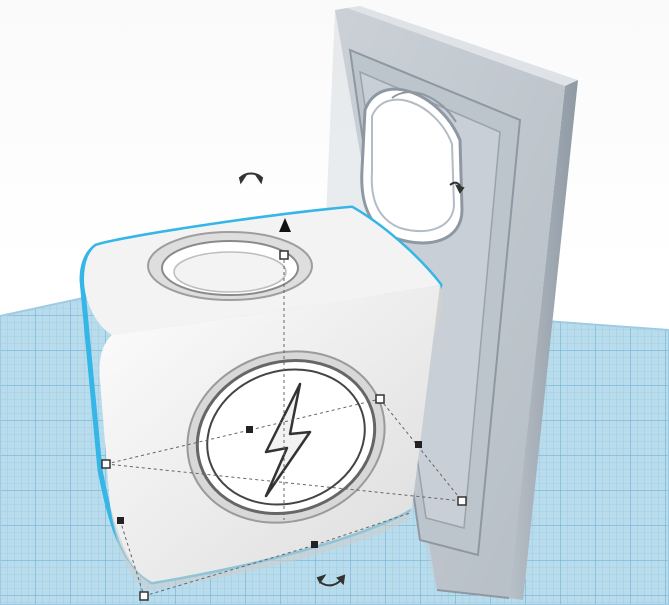 The image size is (669, 605). What do you see at coordinates (144, 596) in the screenshot?
I see `handle-bottom-left` at bounding box center [144, 596].